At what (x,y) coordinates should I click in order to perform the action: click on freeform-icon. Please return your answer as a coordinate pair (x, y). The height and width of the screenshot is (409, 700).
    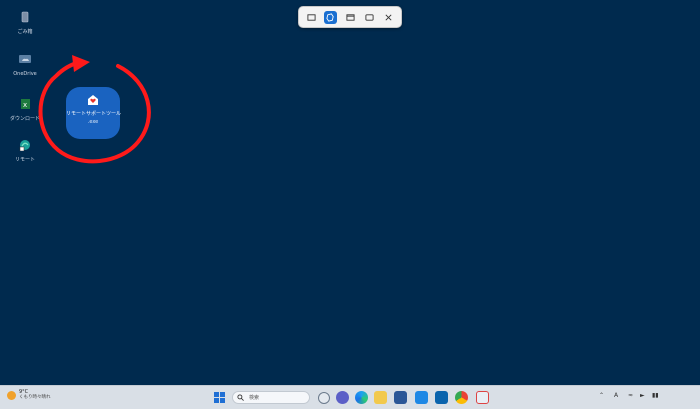
    Looking at the image, I should click on (330, 17).